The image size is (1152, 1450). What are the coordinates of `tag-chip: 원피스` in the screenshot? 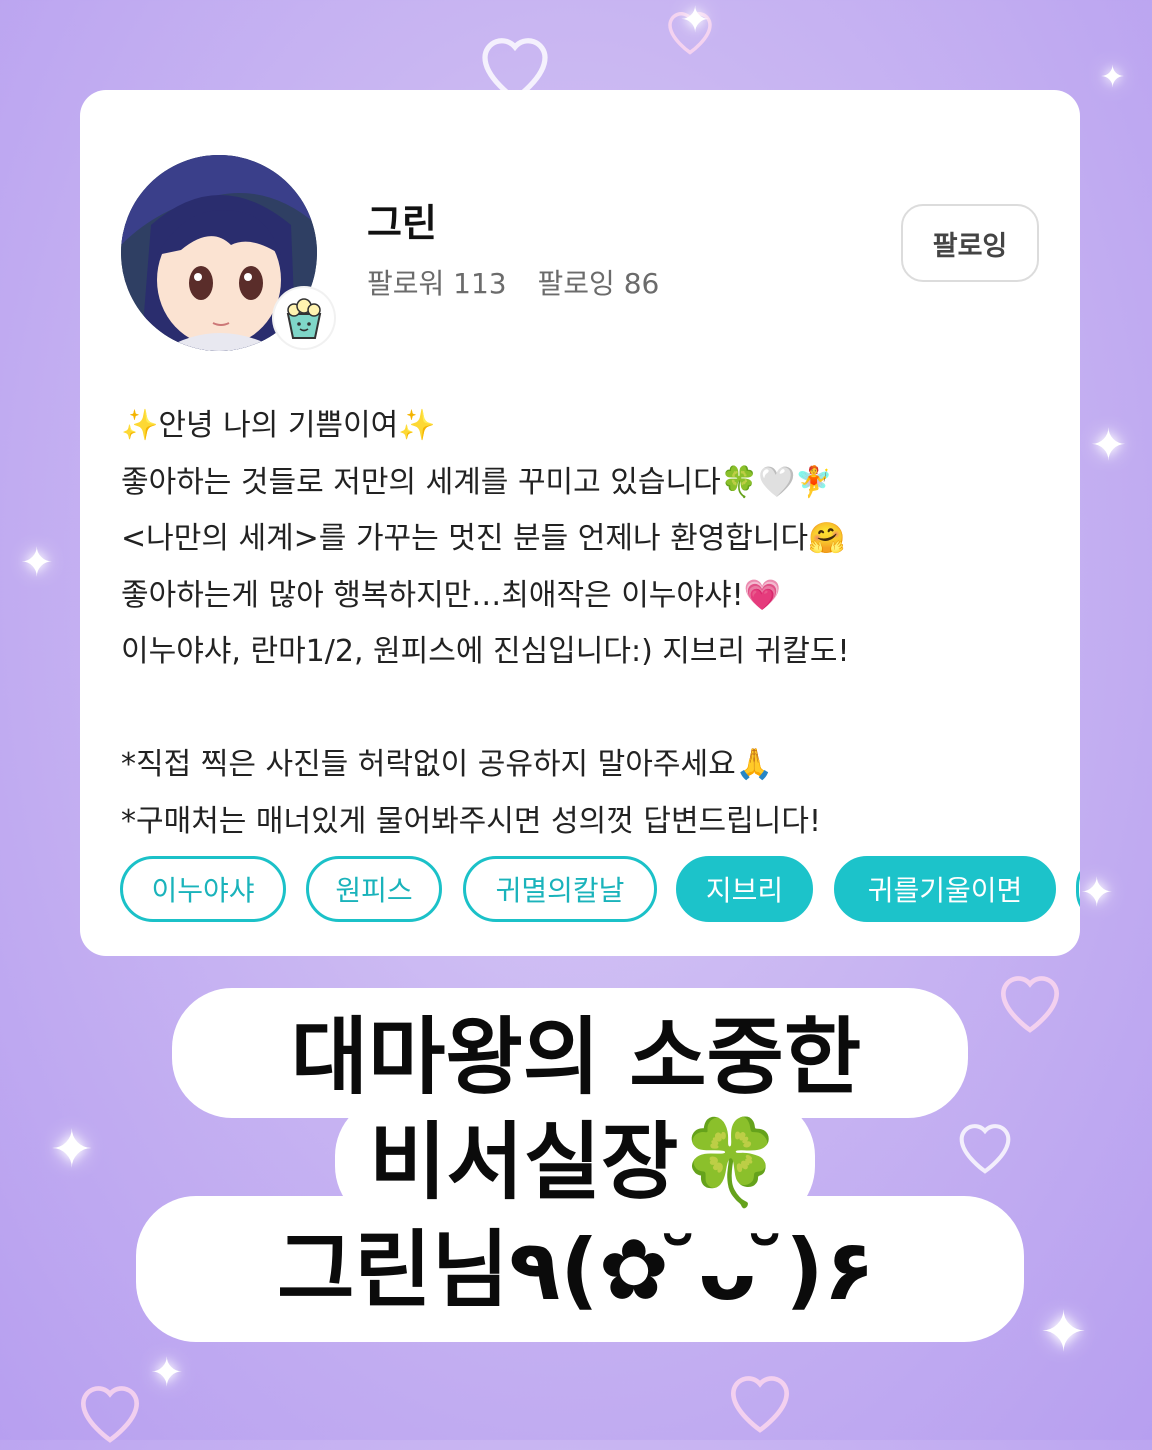 It's located at (374, 889).